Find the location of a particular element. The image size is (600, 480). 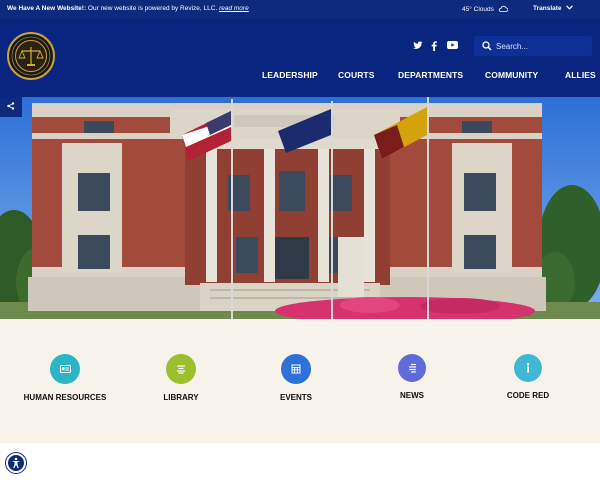

translate-label: Translate is located at coordinates (547, 8).